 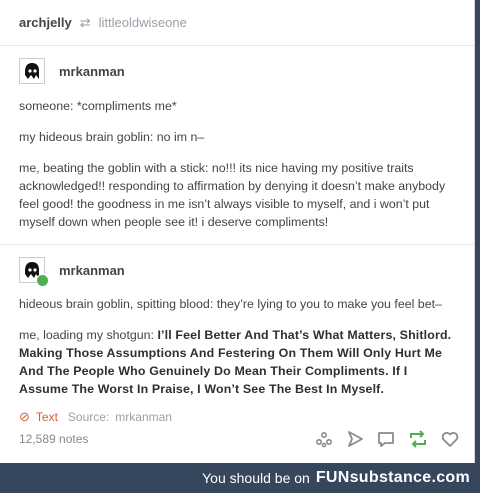 I want to click on site-banner: You should be on FUNsubstance.com, so click(x=240, y=478).